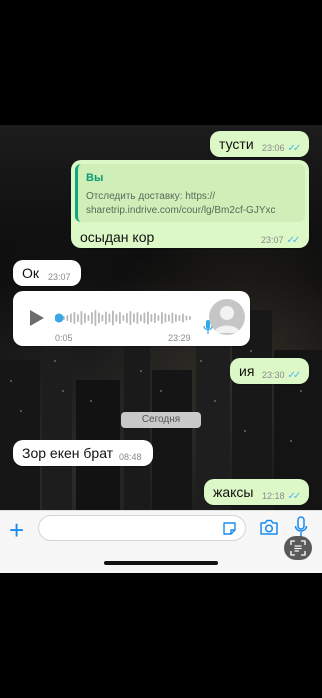 The image size is (322, 698). What do you see at coordinates (151, 196) in the screenshot?
I see `quoted-text-line: Отследить доставку: https://` at bounding box center [151, 196].